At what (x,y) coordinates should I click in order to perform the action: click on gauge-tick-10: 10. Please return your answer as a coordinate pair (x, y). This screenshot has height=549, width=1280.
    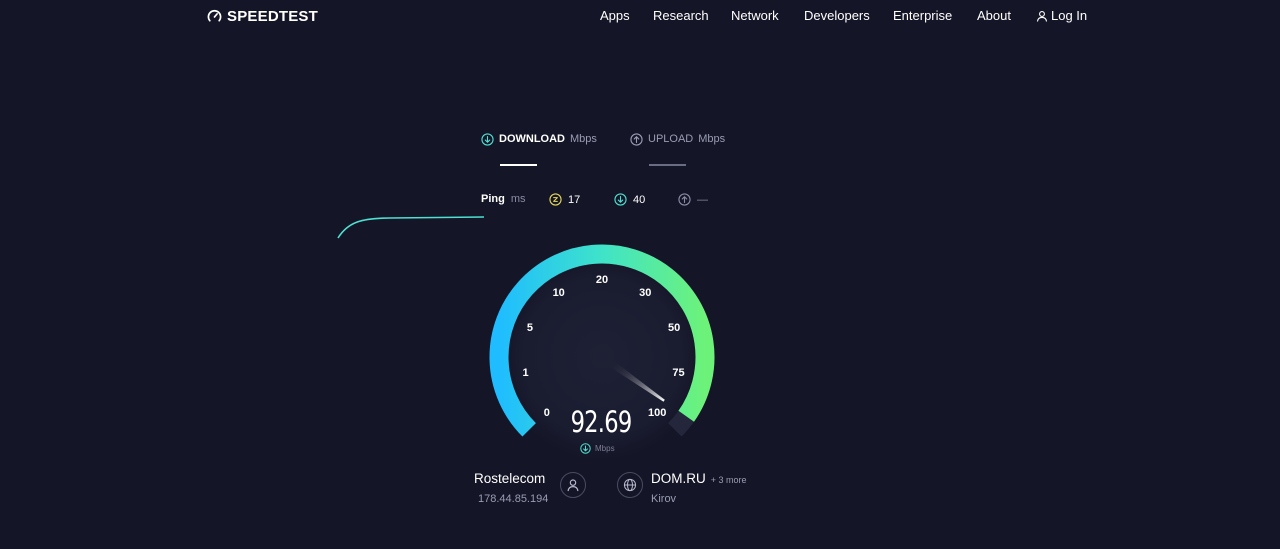
    Looking at the image, I should click on (559, 293).